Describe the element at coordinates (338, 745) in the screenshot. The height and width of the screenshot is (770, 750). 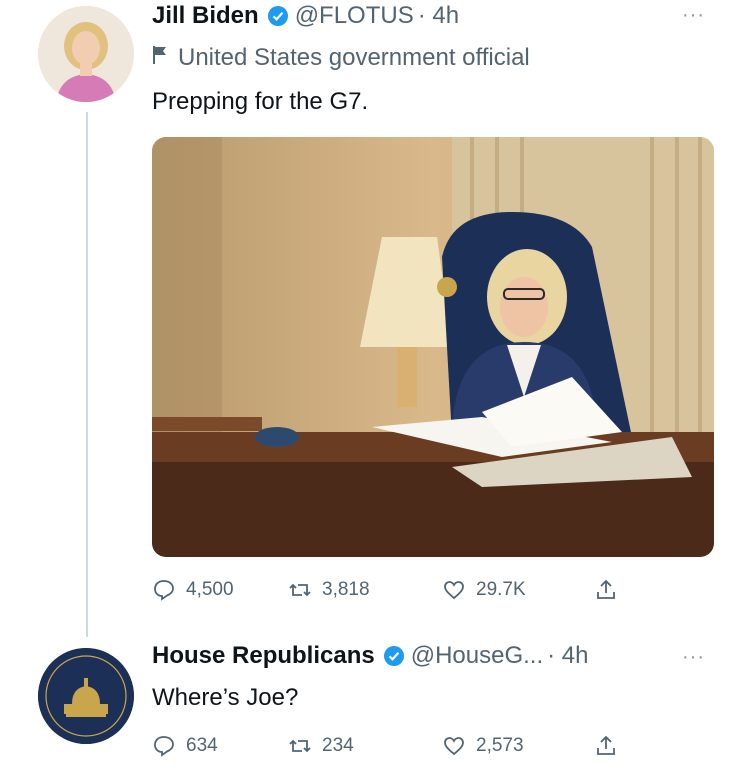
I see `retweet-count: 234` at that location.